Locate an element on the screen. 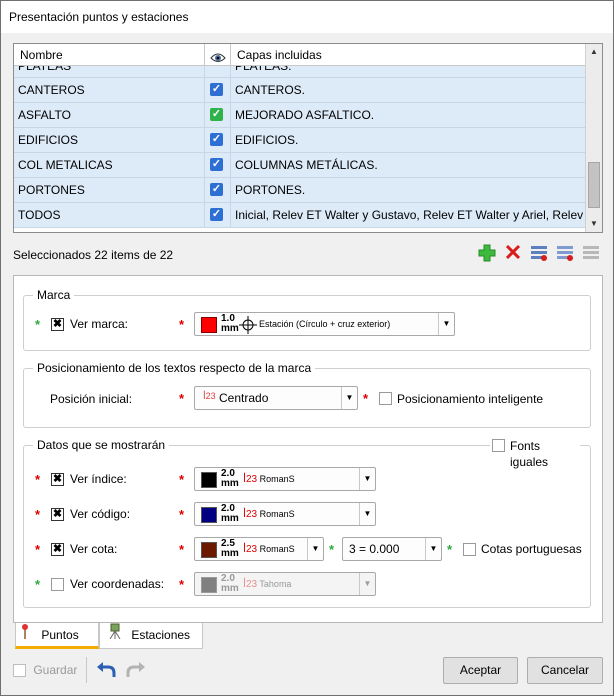 The width and height of the screenshot is (614, 696). aceptar-button: Aceptar is located at coordinates (480, 670).